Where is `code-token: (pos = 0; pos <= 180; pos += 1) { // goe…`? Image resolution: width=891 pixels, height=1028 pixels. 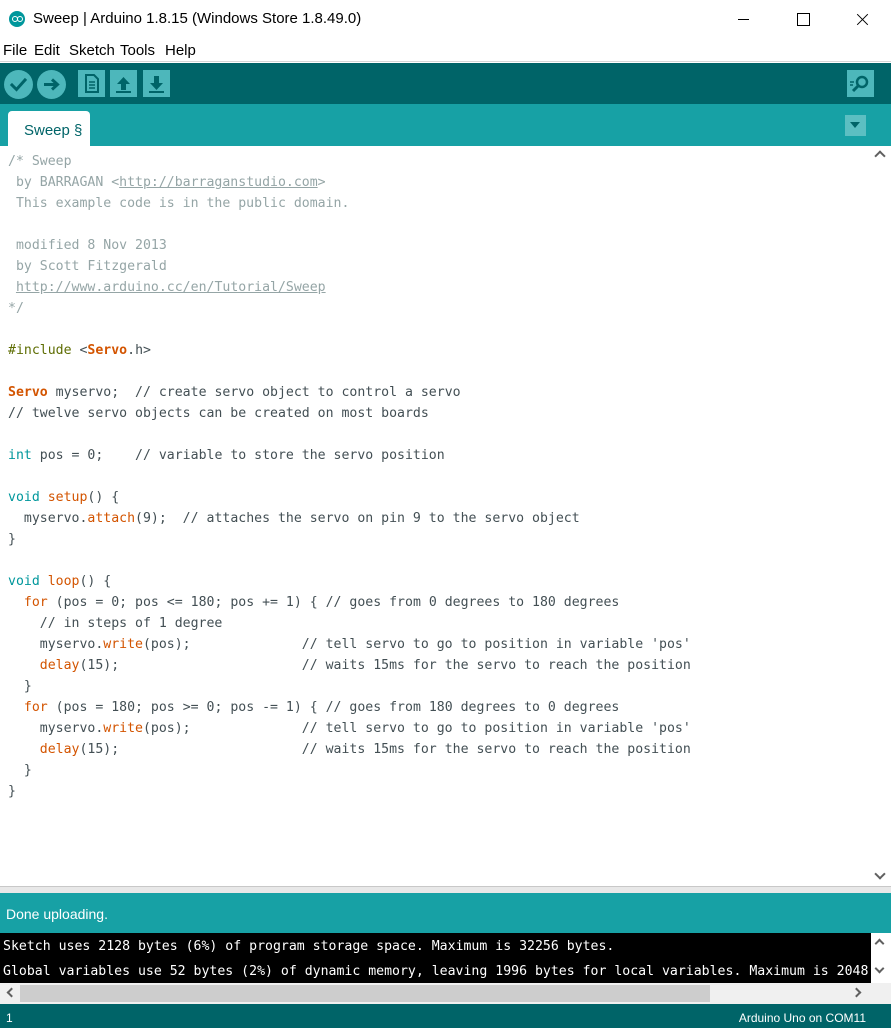
code-token: (pos = 0; pos <= 180; pos += 1) { // goe… is located at coordinates (333, 602).